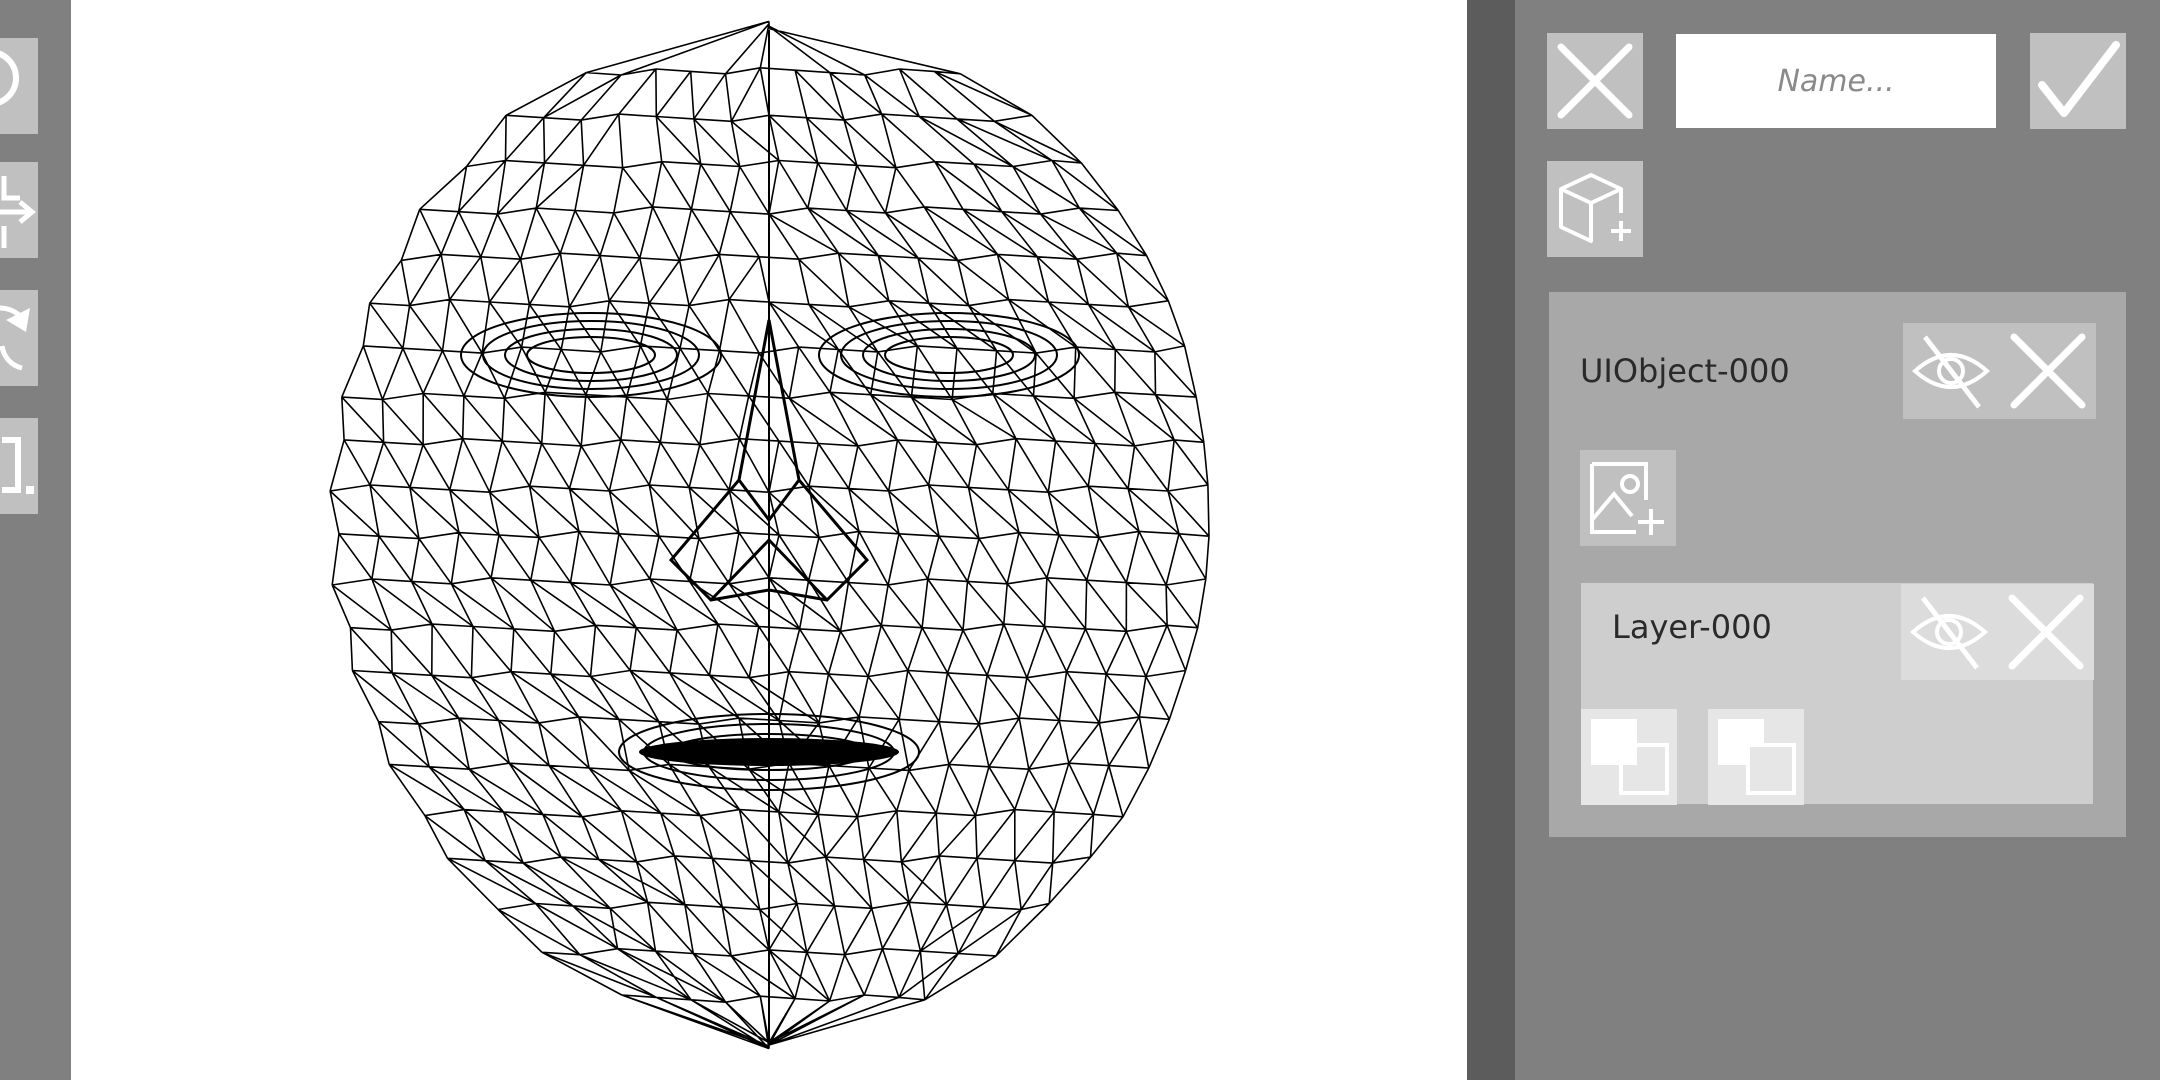  I want to click on right-eye-mesh, so click(949, 355).